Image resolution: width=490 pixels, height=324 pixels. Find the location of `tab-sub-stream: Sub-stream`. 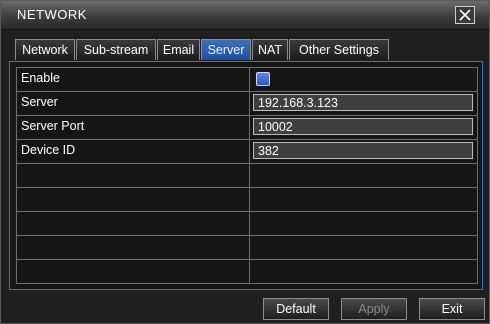

tab-sub-stream: Sub-stream is located at coordinates (116, 49).